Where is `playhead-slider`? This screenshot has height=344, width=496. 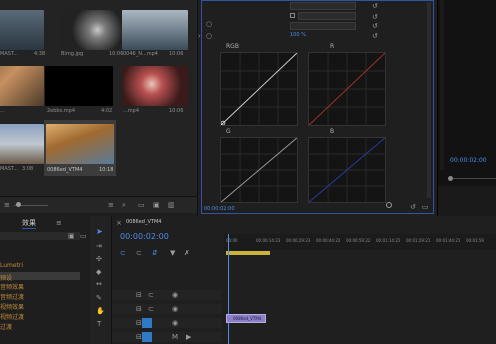 playhead-slider is located at coordinates (389, 205).